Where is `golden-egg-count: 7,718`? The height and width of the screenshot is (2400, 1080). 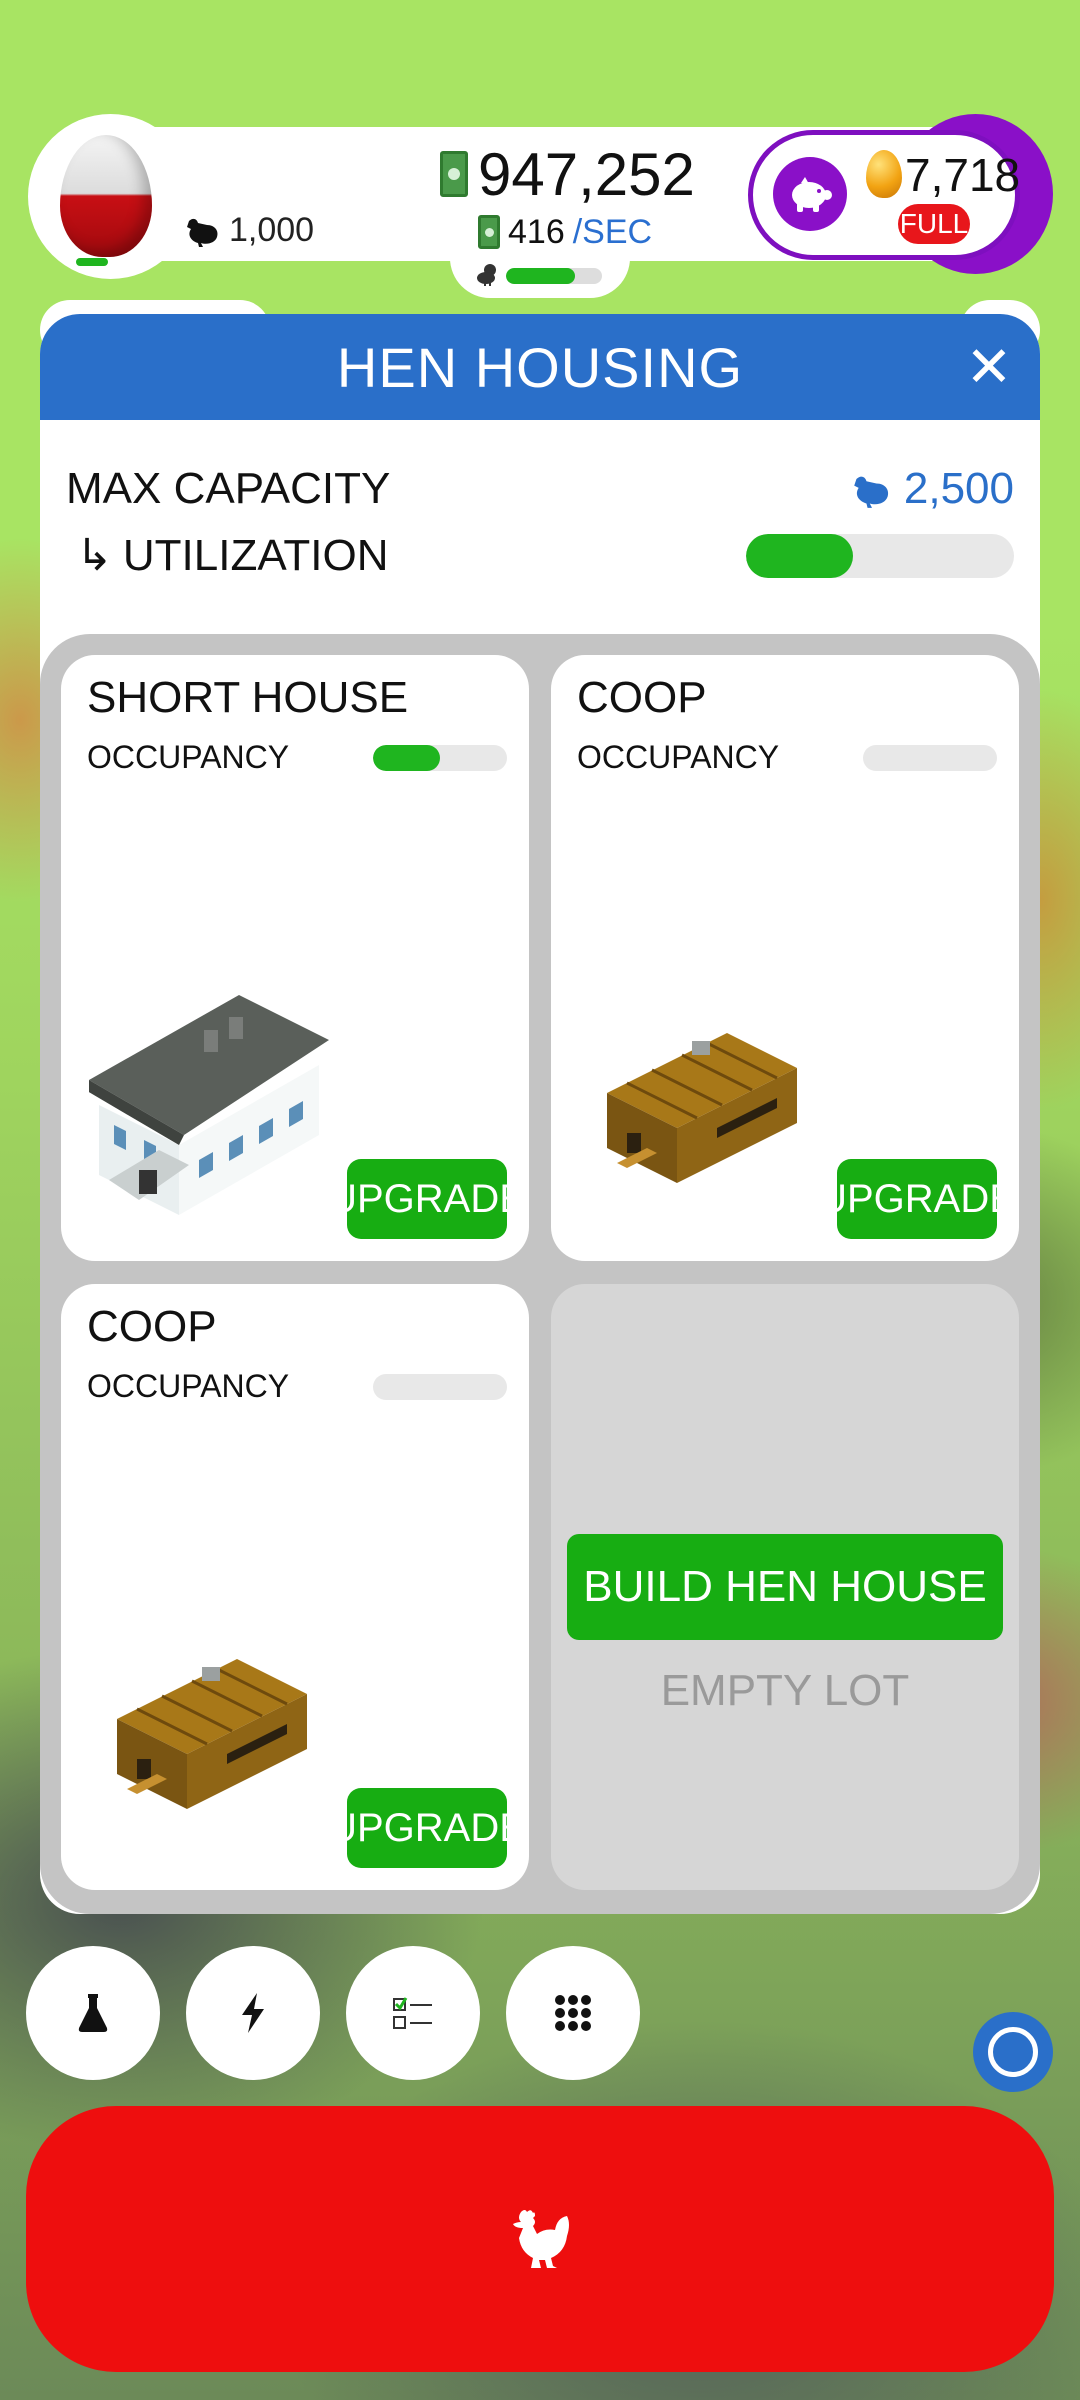 golden-egg-count: 7,718 is located at coordinates (963, 175).